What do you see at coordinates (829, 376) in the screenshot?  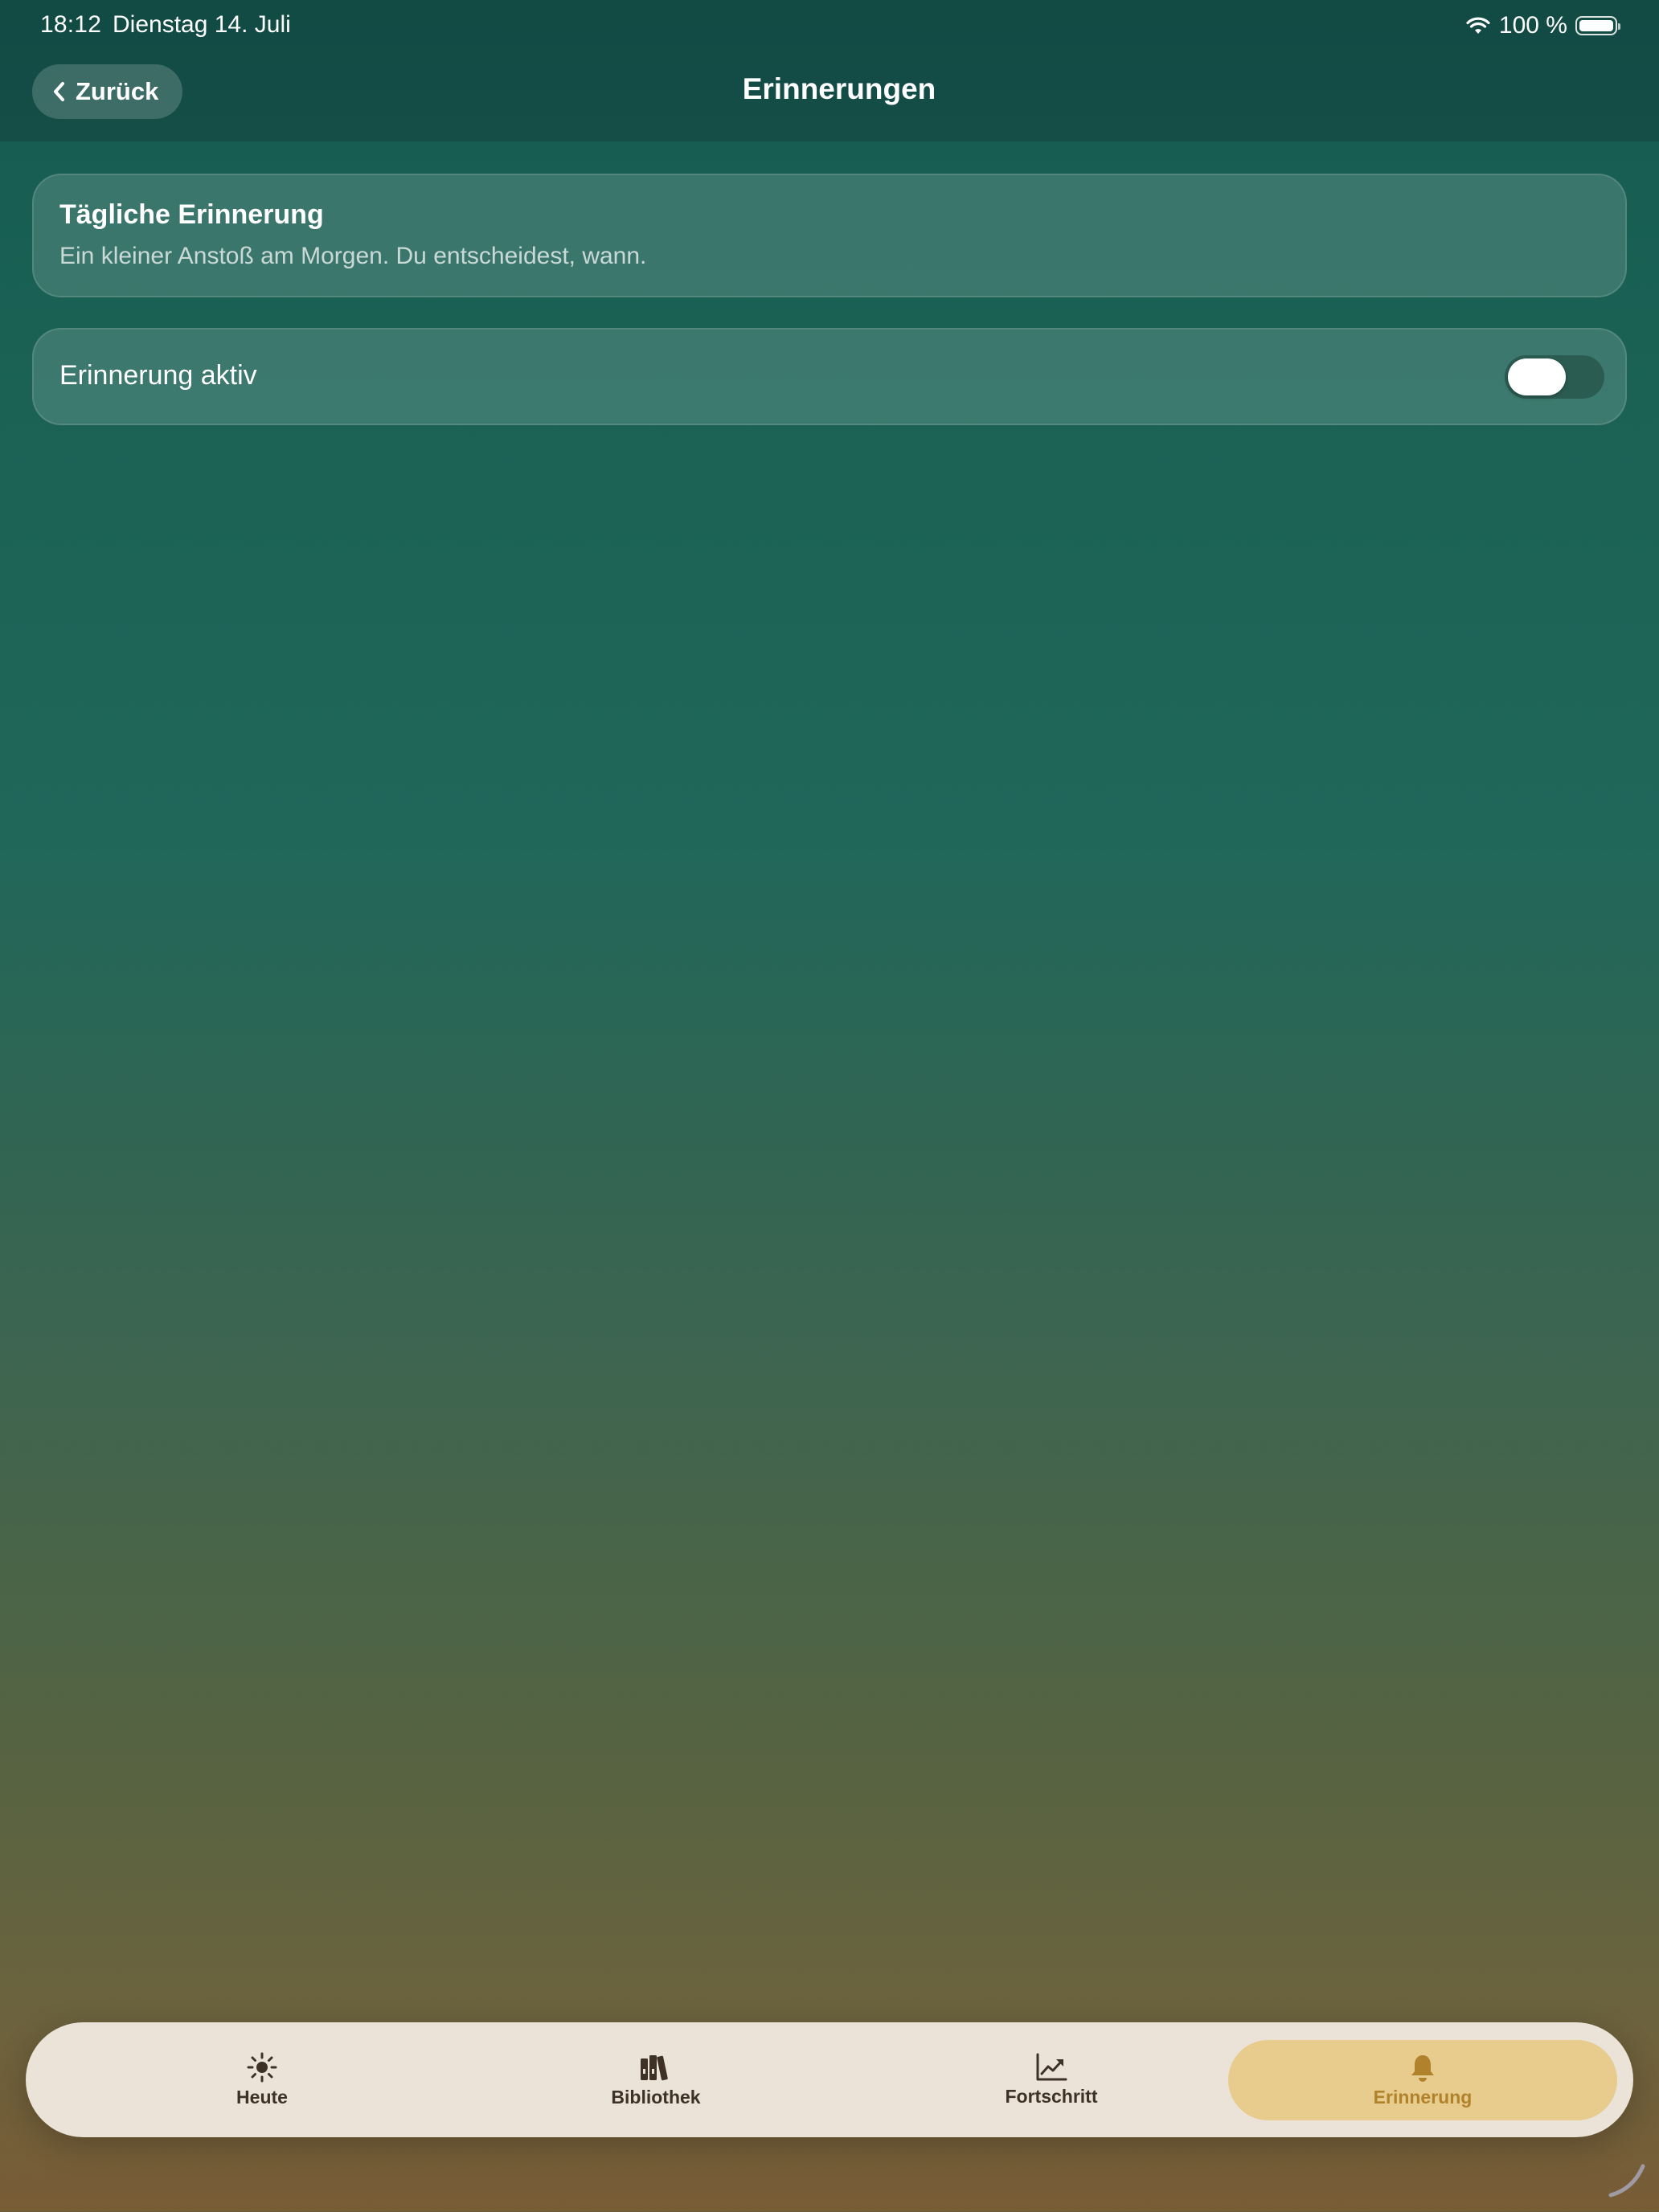 I see `reminder-toggle-row: Erinnerung aktiv` at bounding box center [829, 376].